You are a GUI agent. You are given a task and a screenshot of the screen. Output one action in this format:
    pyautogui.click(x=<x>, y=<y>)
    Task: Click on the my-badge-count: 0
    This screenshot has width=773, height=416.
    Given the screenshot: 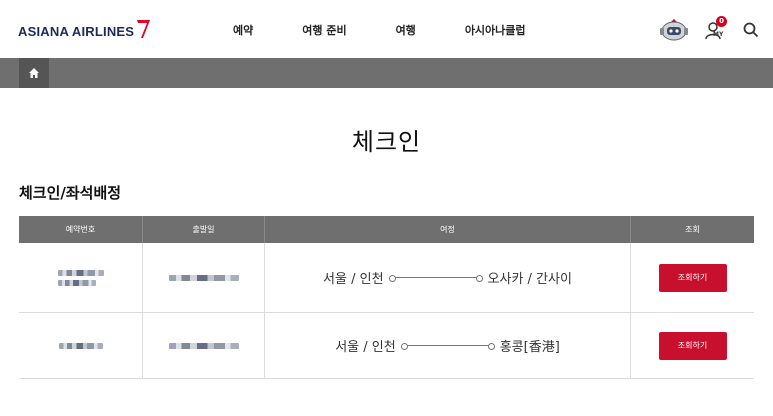 What is the action you would take?
    pyautogui.click(x=721, y=21)
    